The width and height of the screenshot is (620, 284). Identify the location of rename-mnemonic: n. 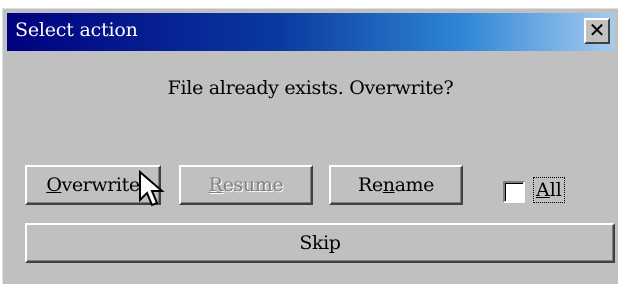
(388, 185).